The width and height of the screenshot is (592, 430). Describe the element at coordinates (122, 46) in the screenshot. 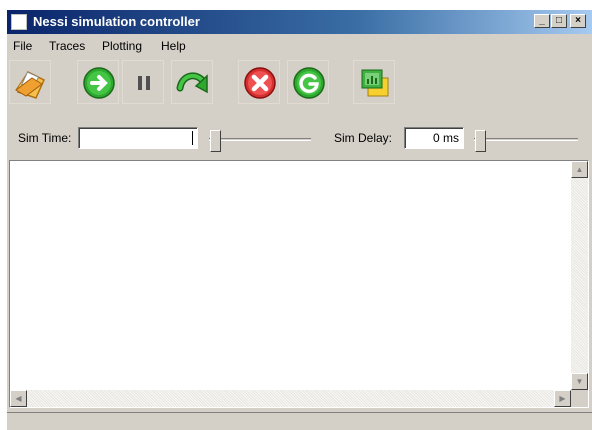

I see `menu-plotting: Plotting` at that location.